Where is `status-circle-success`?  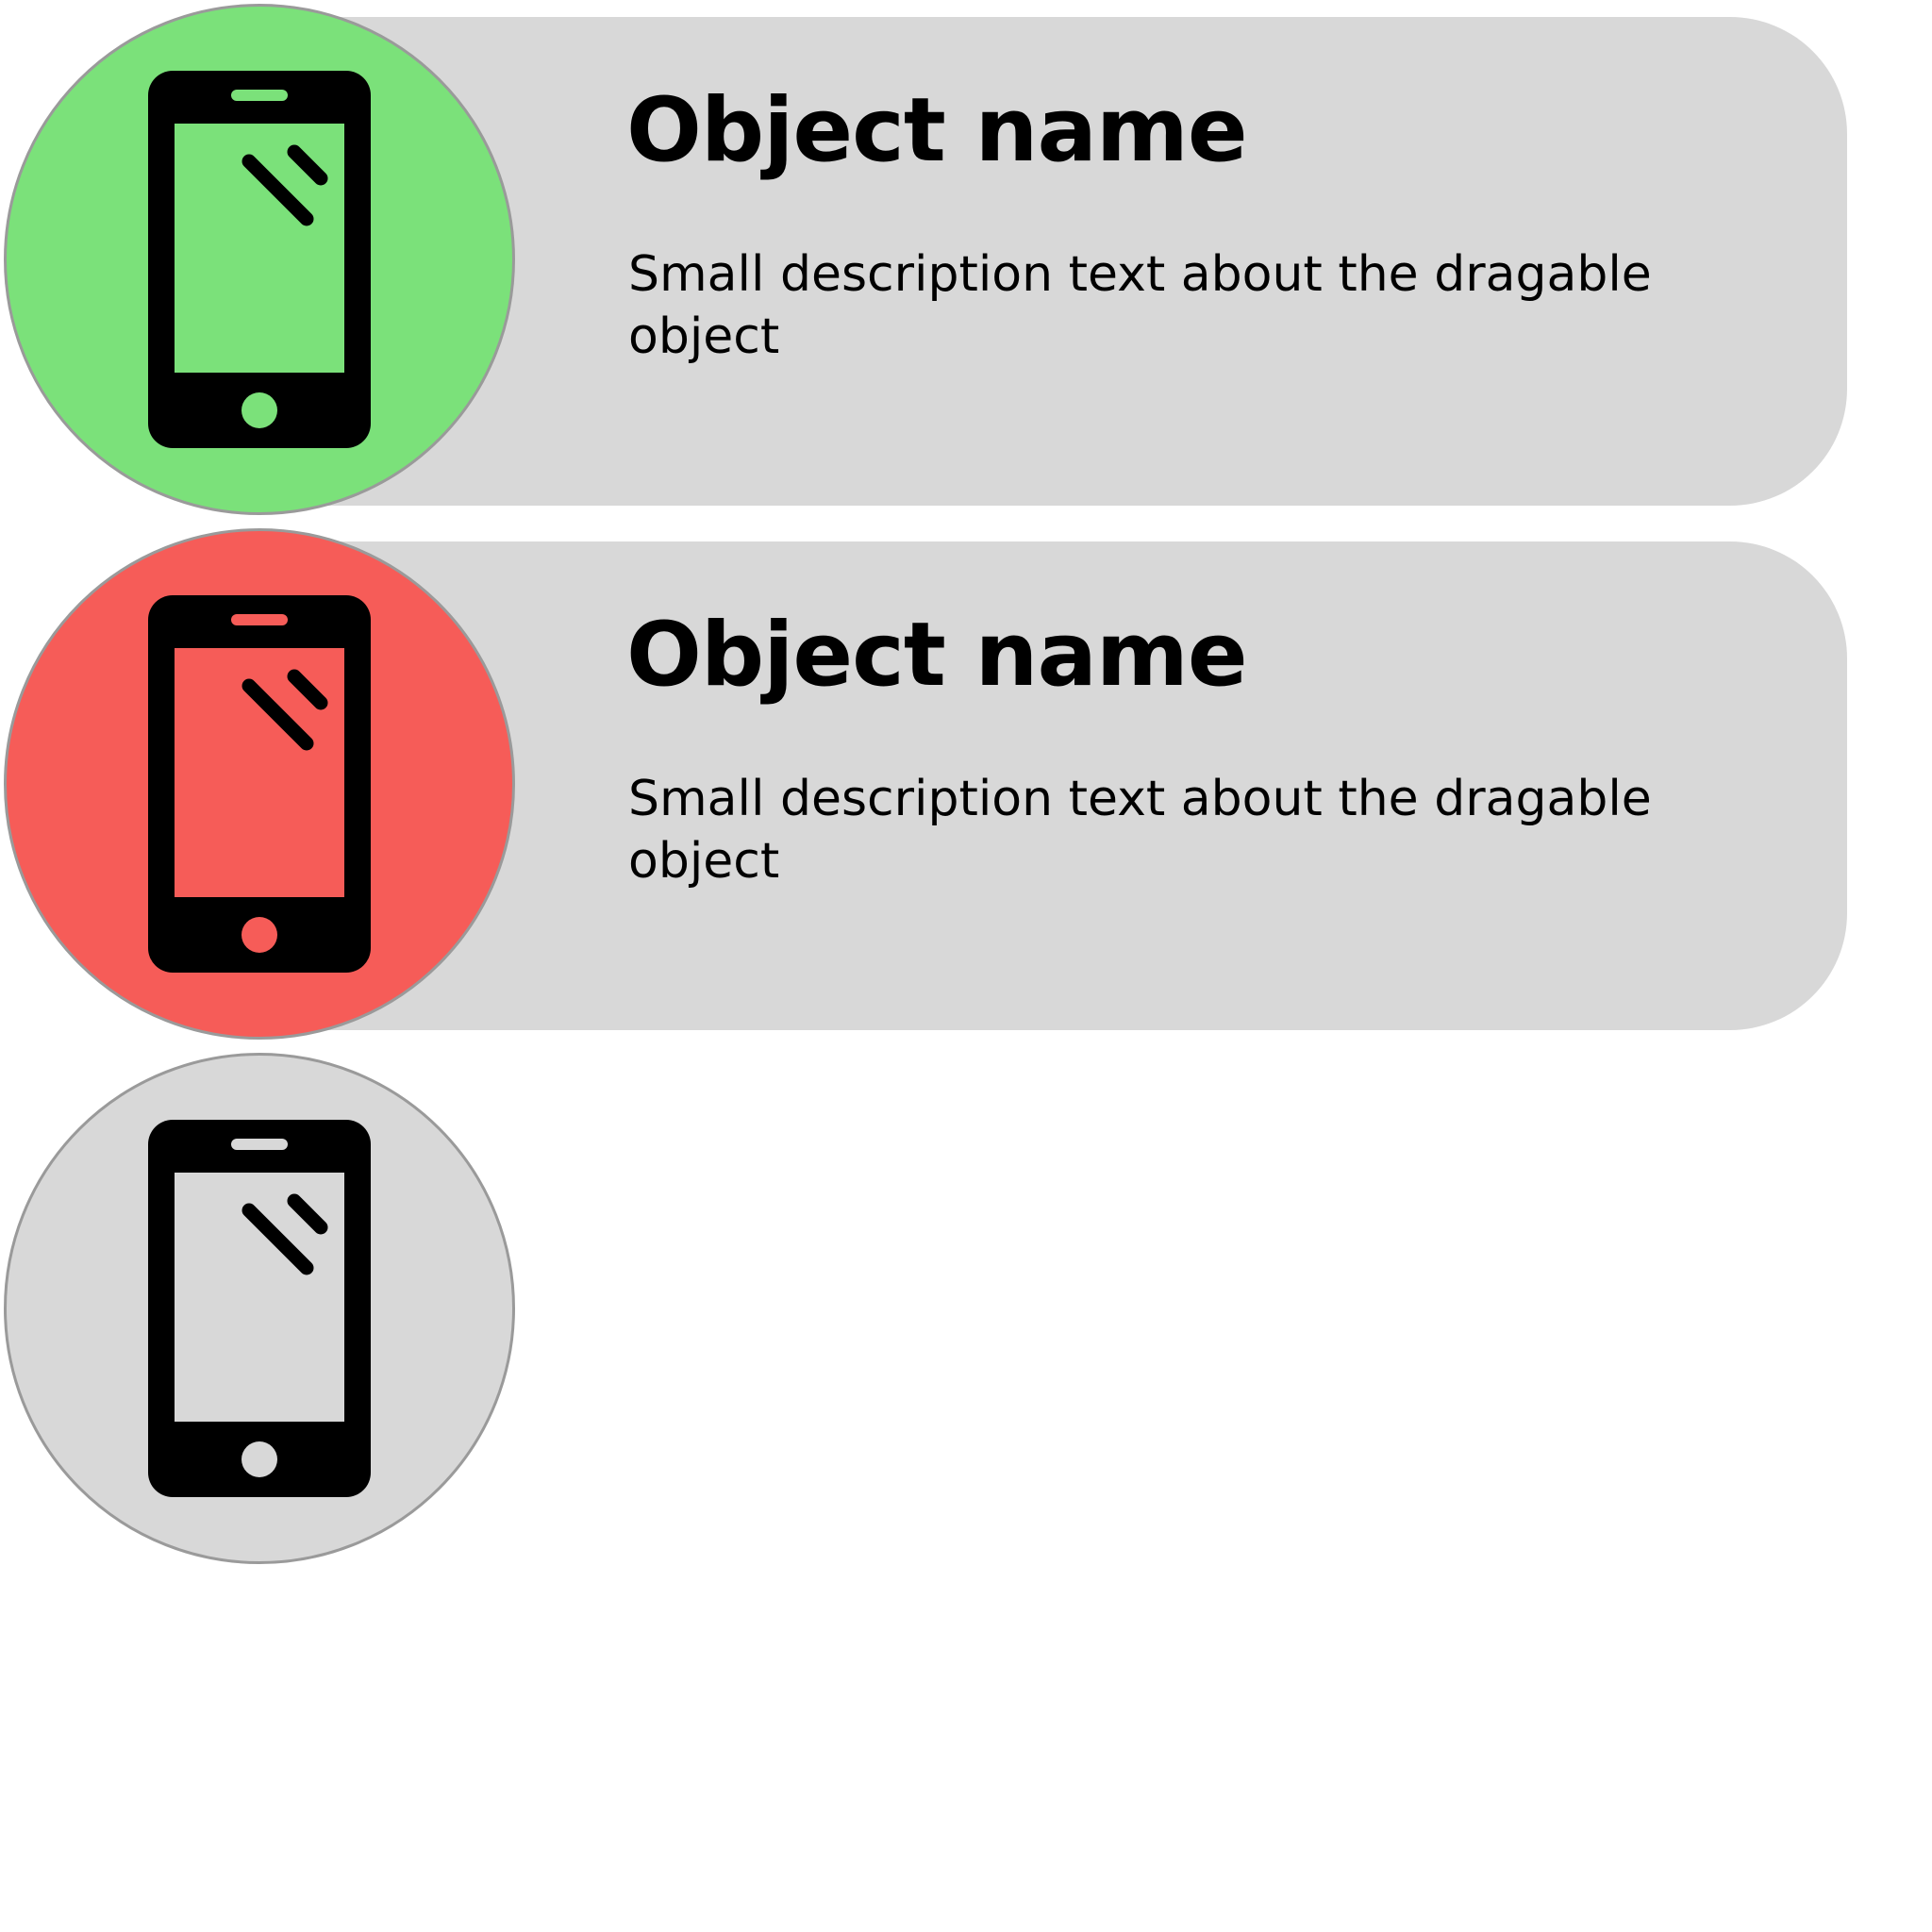 status-circle-success is located at coordinates (260, 260).